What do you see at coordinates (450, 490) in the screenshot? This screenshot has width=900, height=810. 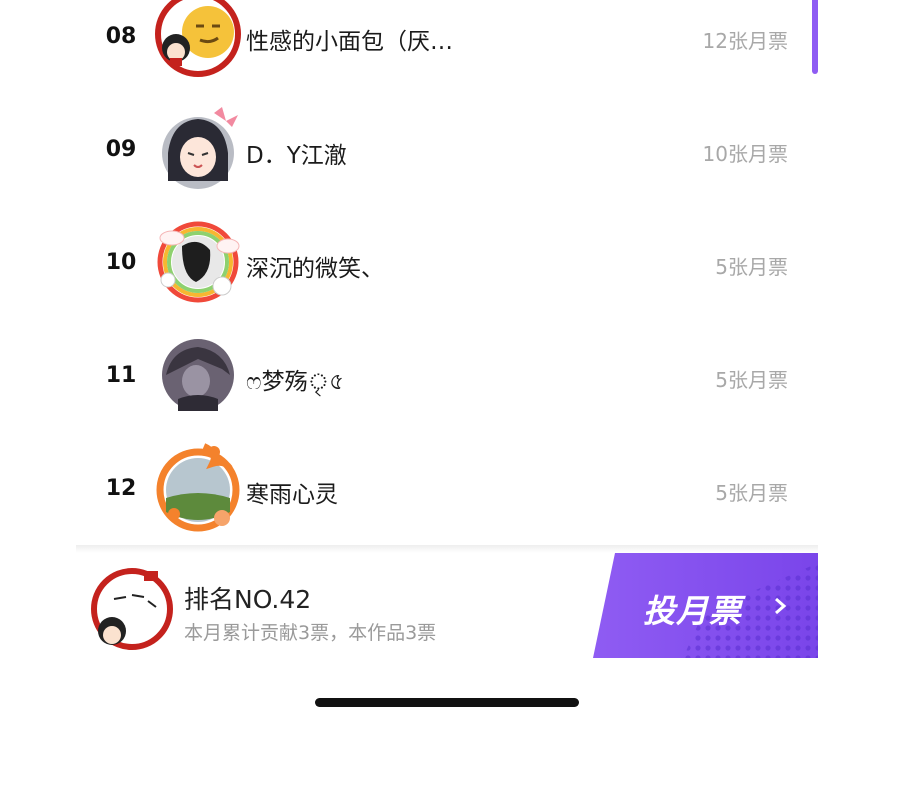 I see `leaderboard-row: 12 寒雨心灵 5张月票` at bounding box center [450, 490].